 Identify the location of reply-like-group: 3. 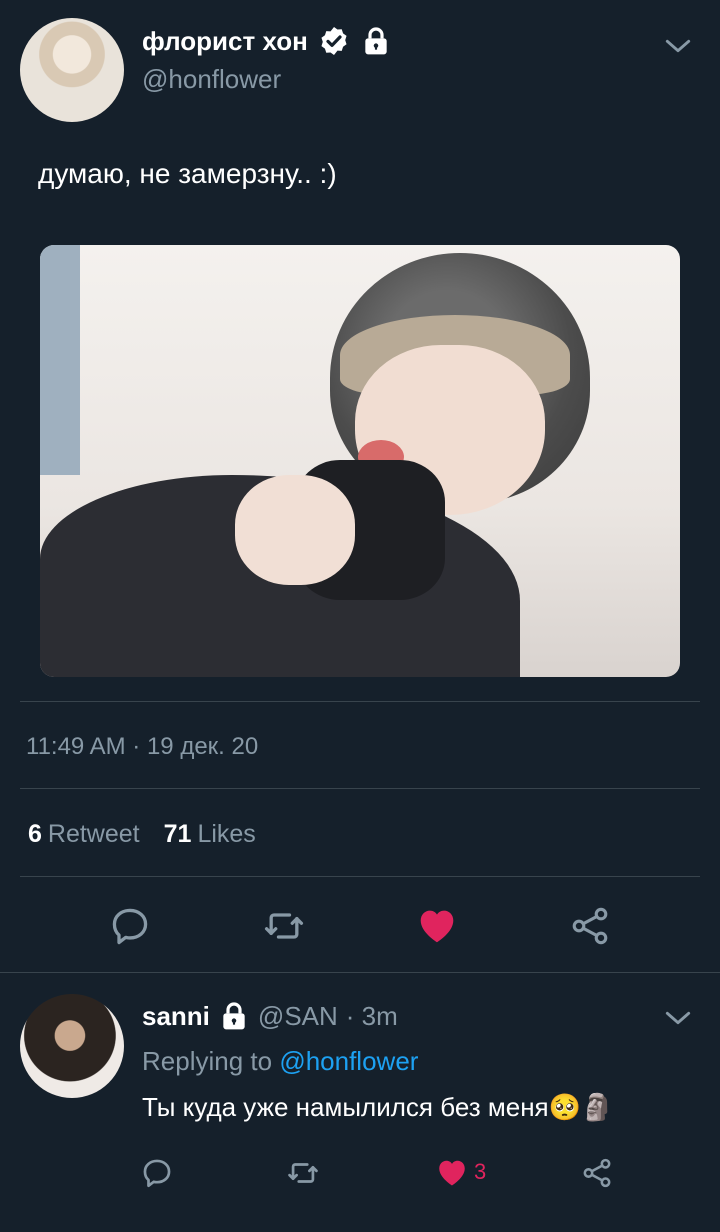
(460, 1172).